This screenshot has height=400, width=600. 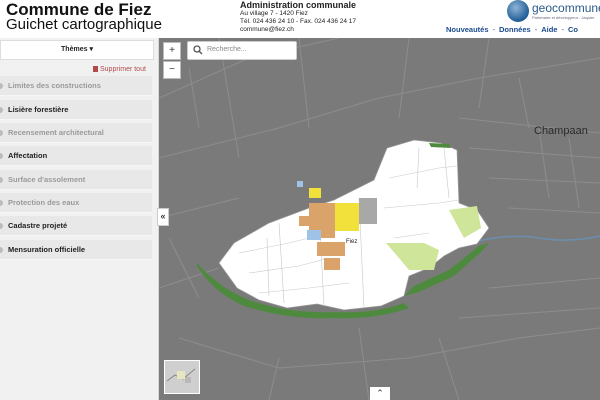 I want to click on themes-label: Thèmes, so click(x=74, y=49).